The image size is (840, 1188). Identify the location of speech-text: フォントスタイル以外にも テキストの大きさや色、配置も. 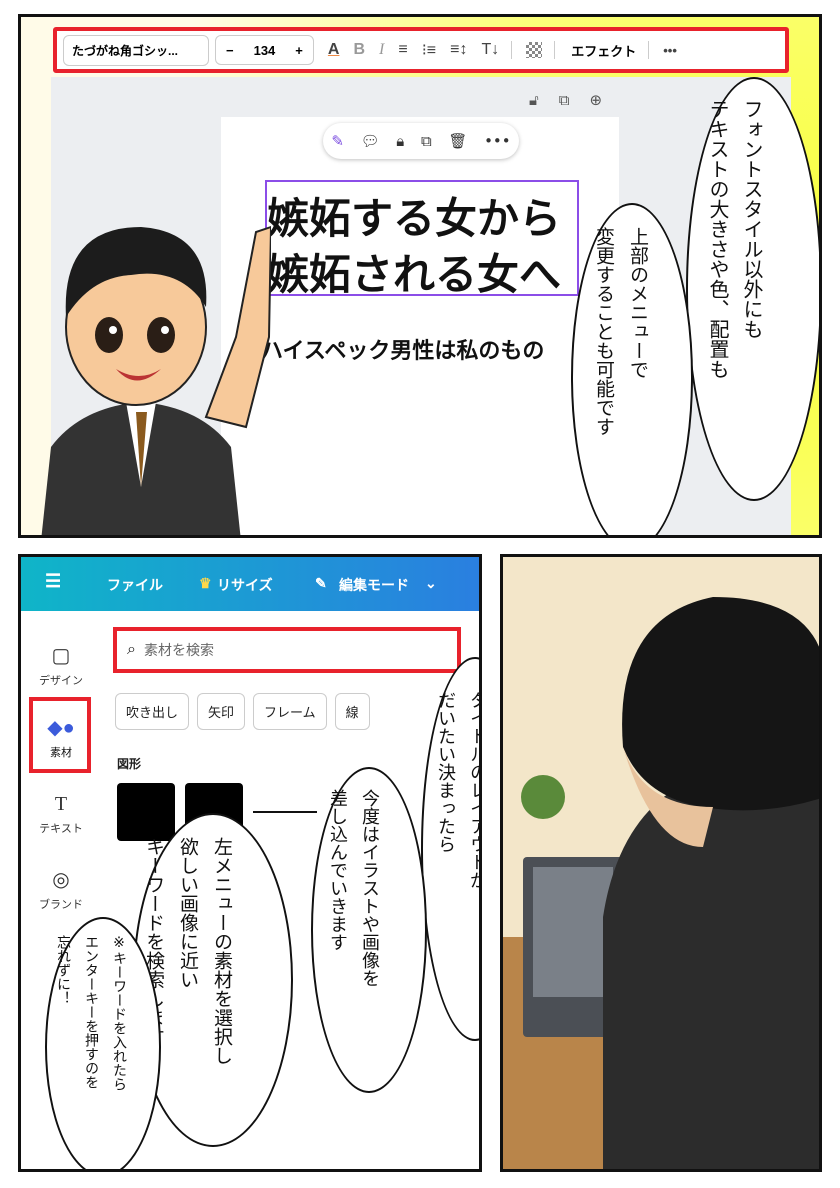
(735, 239).